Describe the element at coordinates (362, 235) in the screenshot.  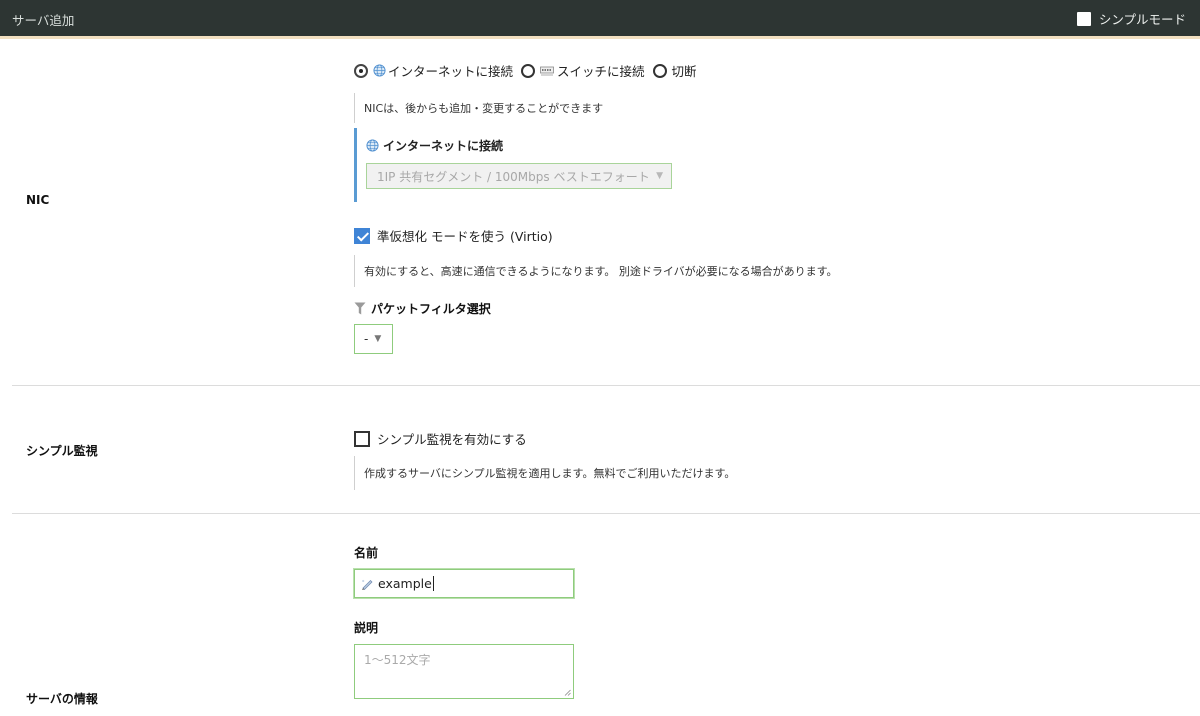
I see `virtio-checkbox` at that location.